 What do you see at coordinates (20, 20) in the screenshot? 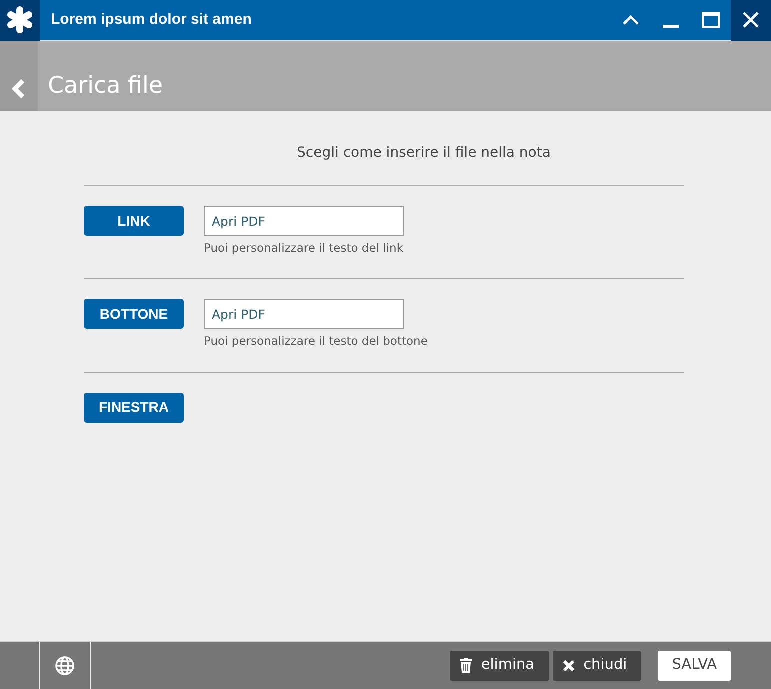
I see `asterisk-logo-icon` at bounding box center [20, 20].